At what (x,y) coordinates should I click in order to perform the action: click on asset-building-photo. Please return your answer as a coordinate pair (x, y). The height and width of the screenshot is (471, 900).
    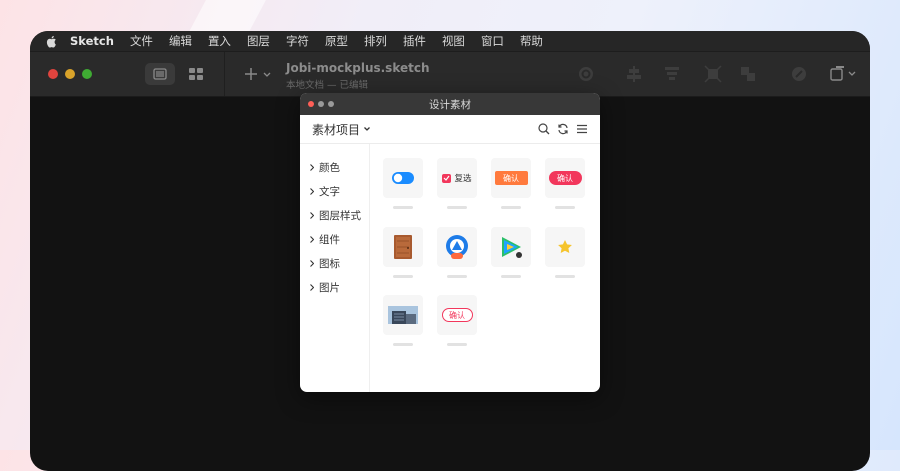
    Looking at the image, I should click on (403, 320).